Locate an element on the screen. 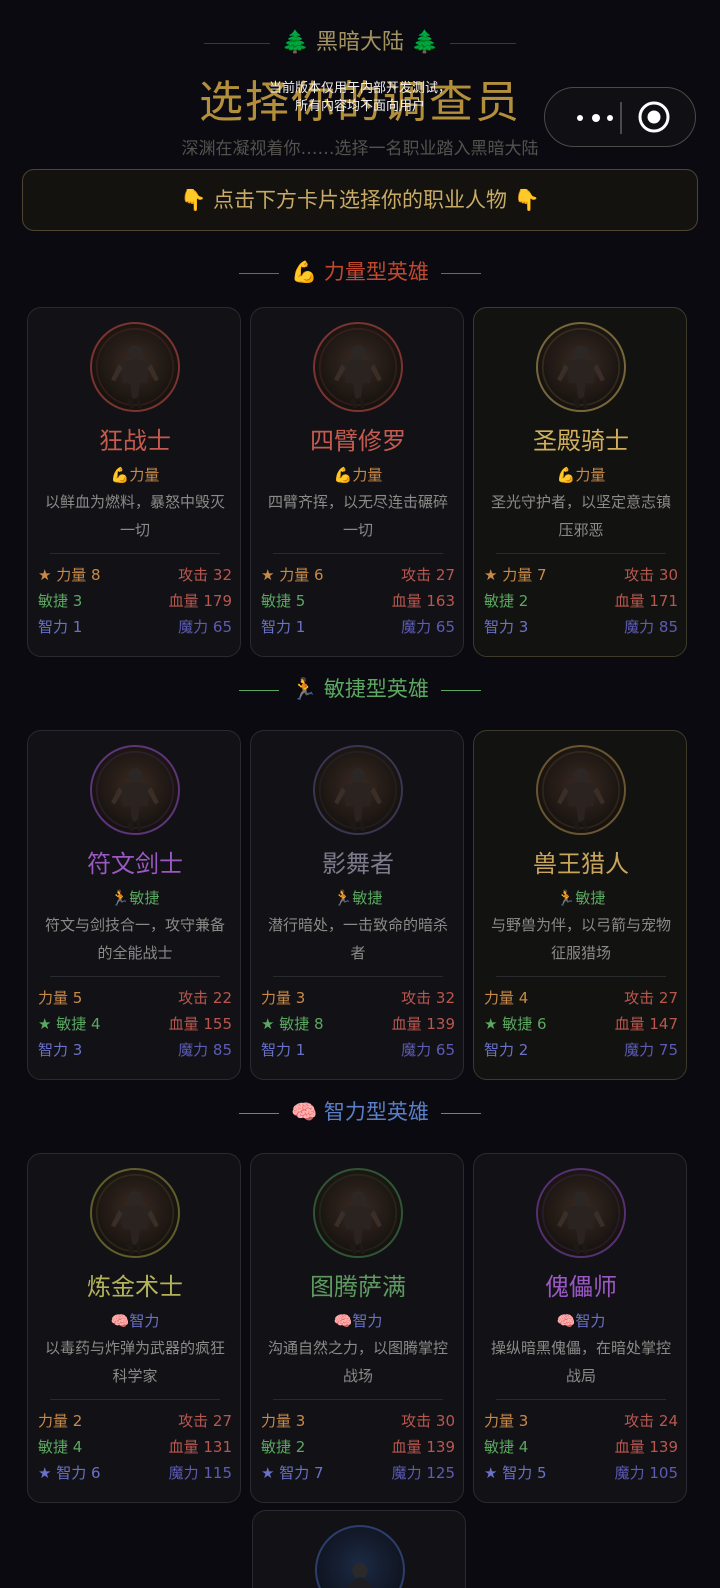 This screenshot has height=1588, width=720. hero-name: 兽王猎人 is located at coordinates (581, 864).